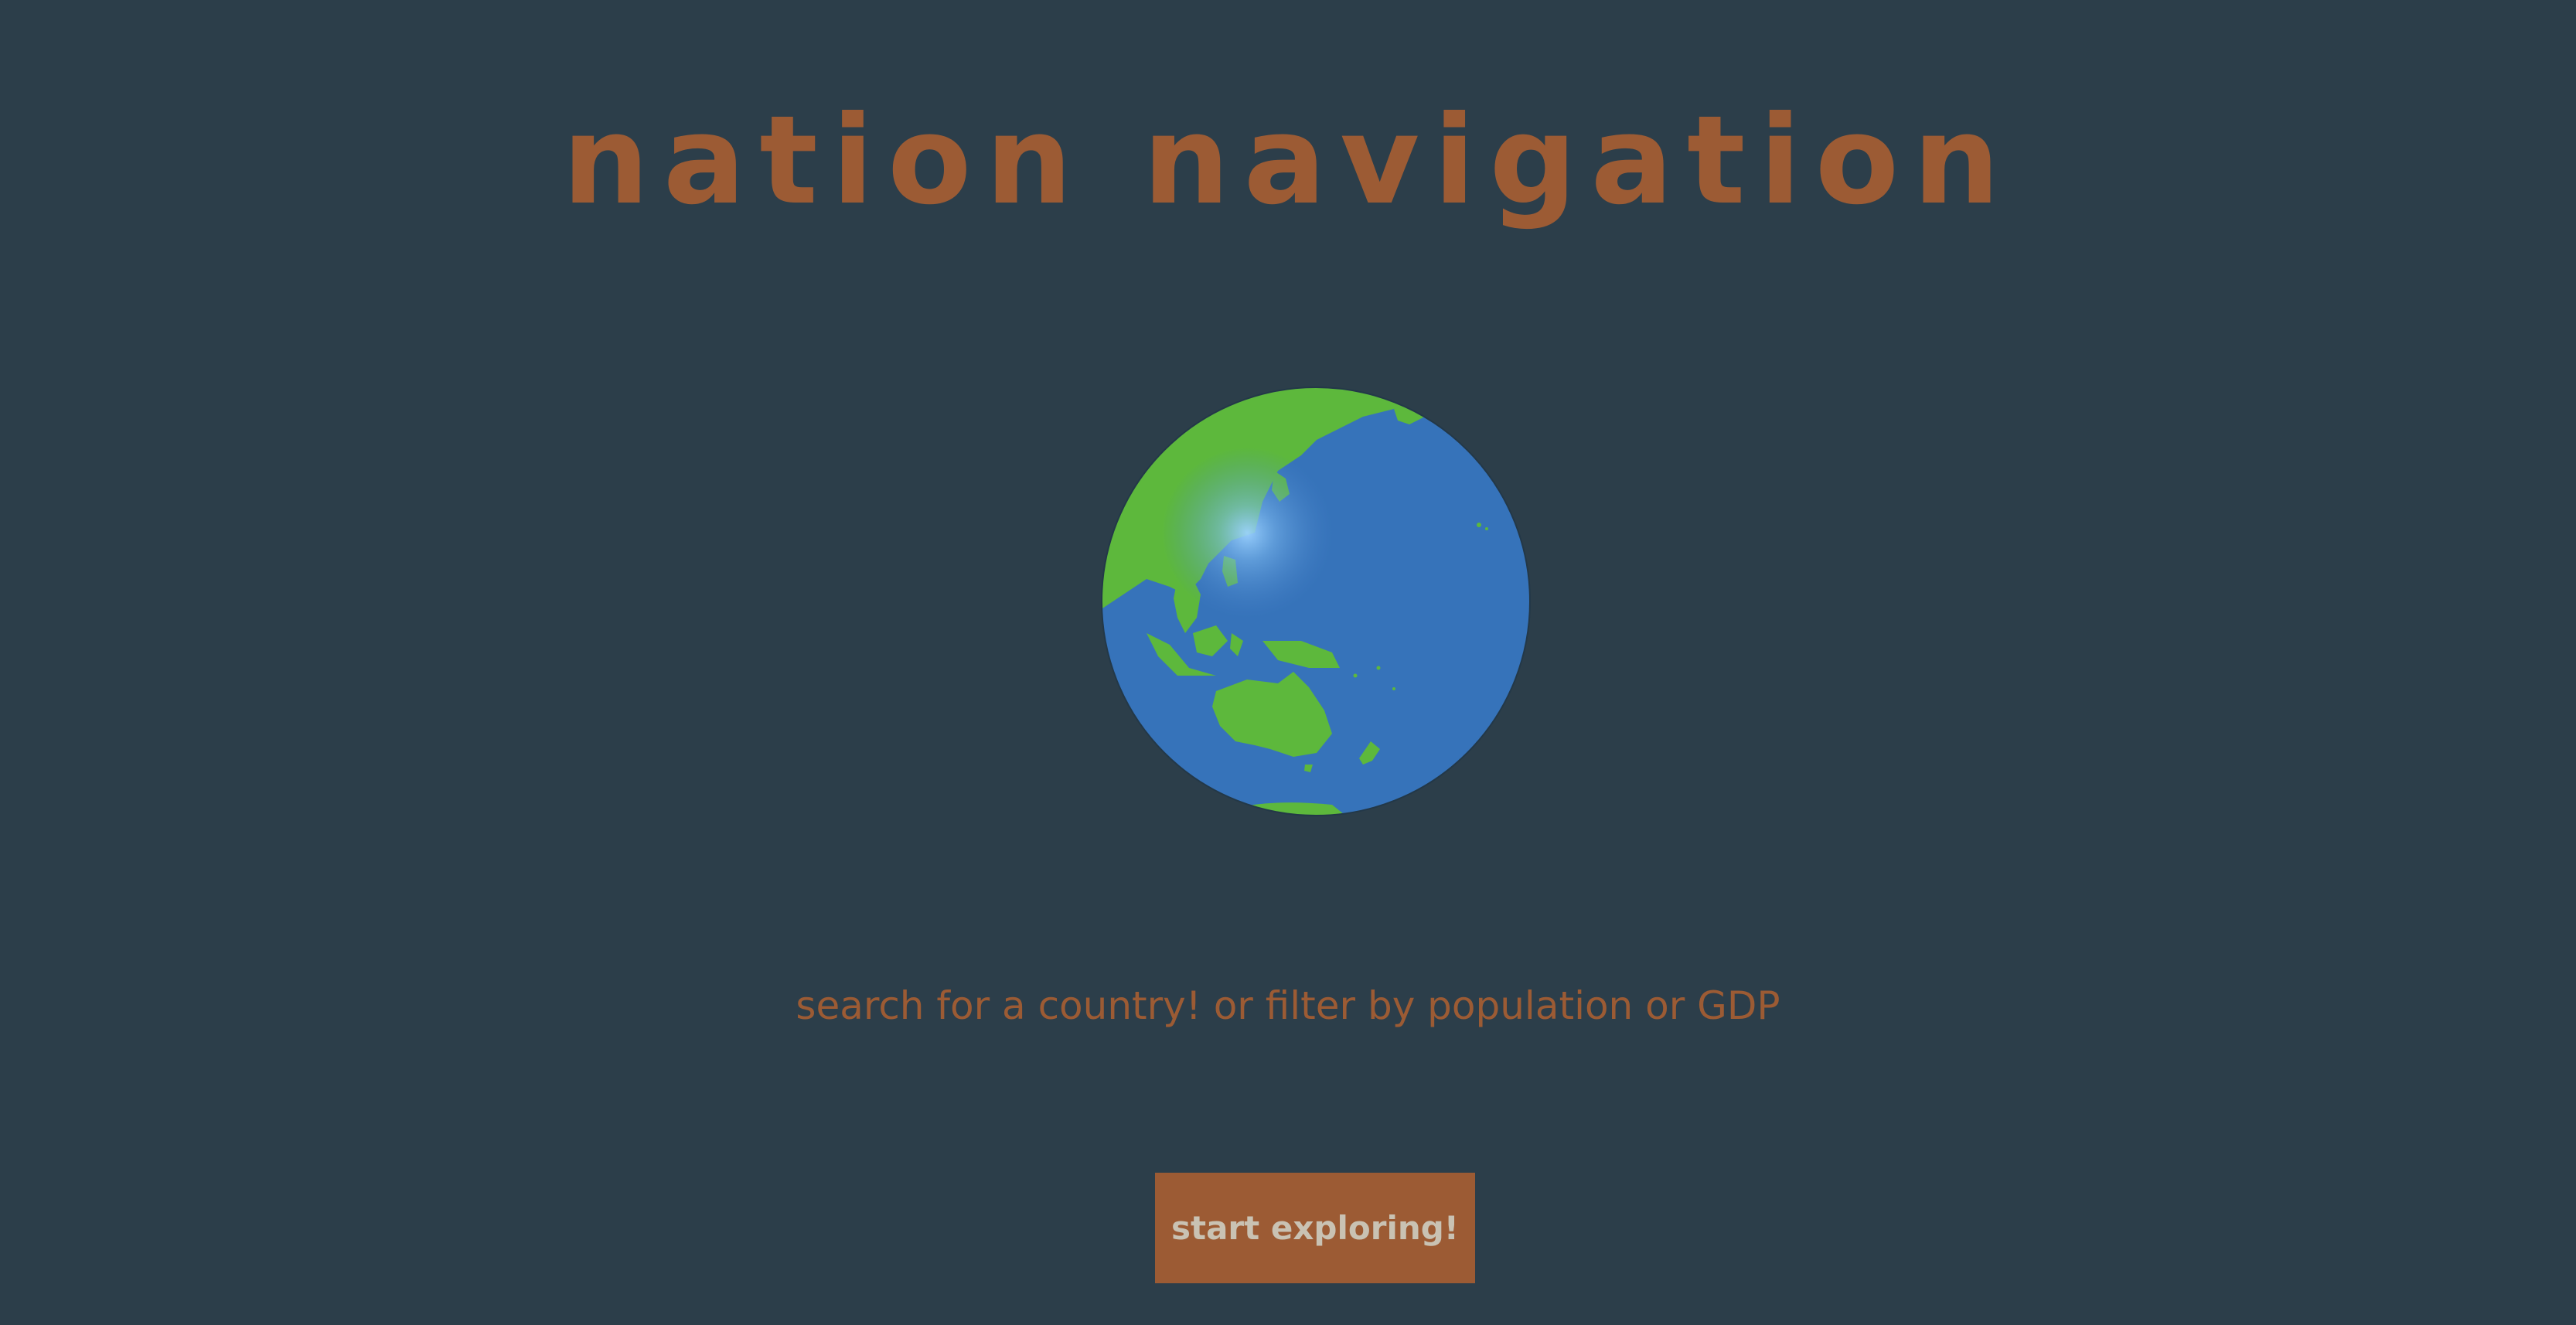 This screenshot has height=1325, width=2576. I want to click on page-title: nation navigation, so click(1288, 161).